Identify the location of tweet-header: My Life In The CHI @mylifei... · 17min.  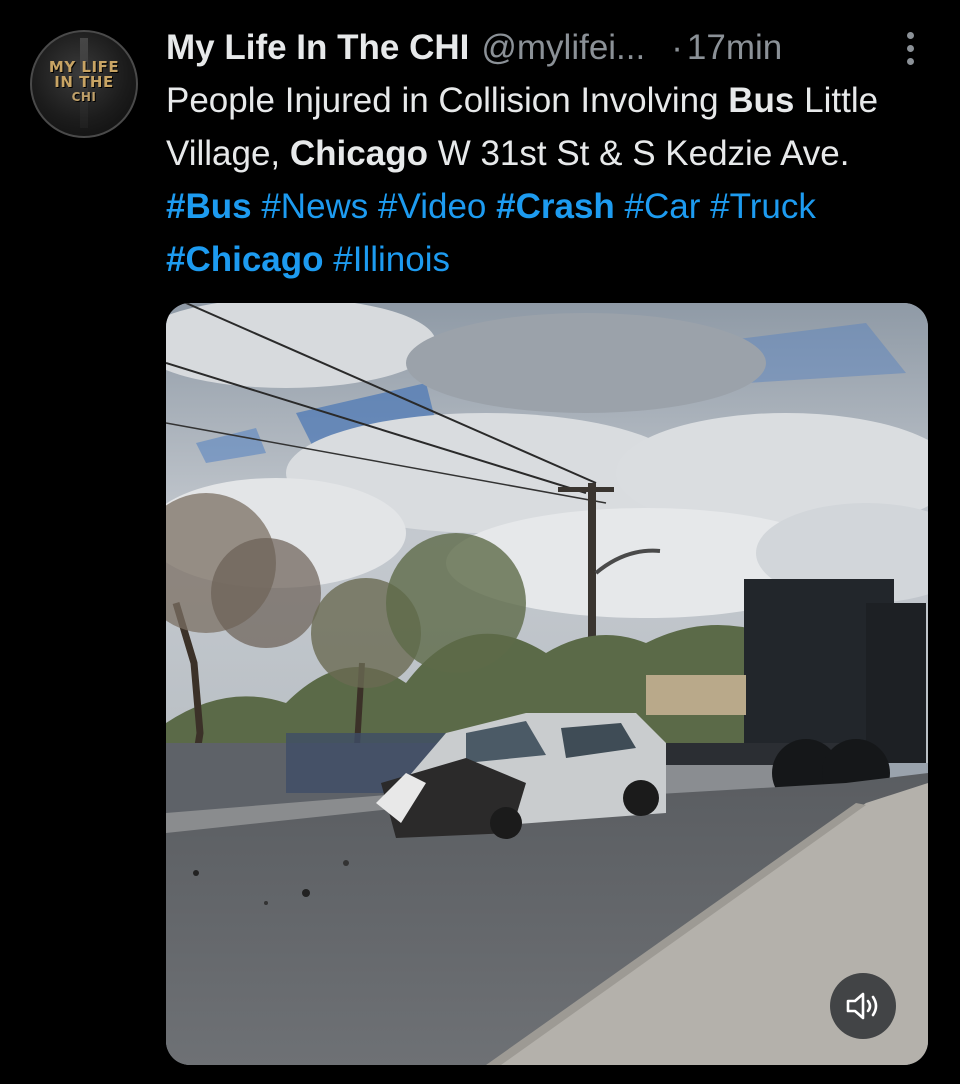
(543, 48).